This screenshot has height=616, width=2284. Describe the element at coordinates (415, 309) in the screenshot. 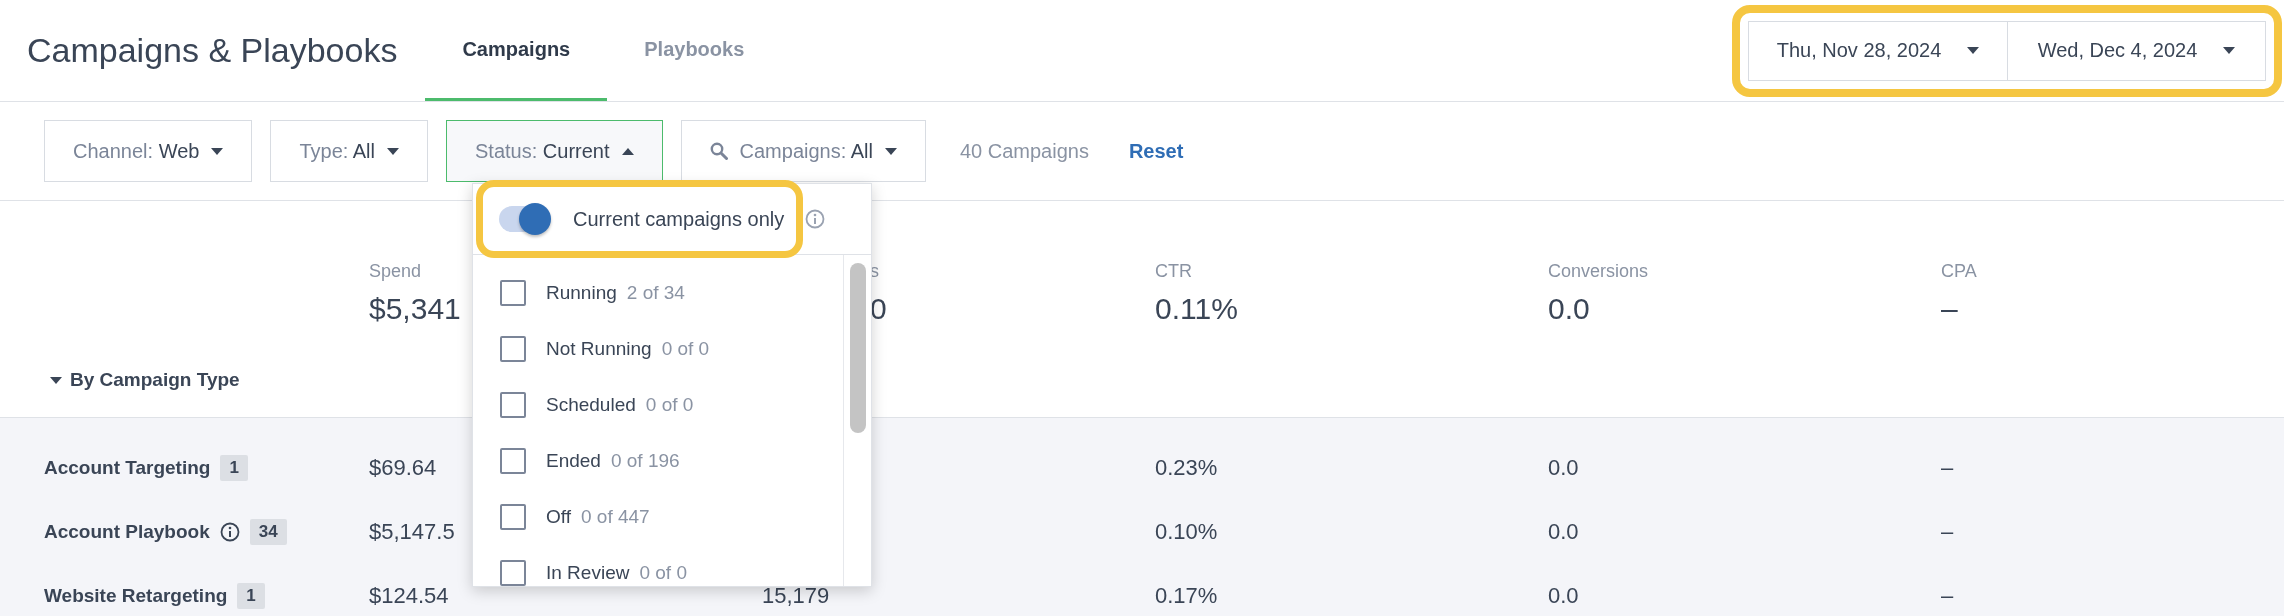

I see `metric-value: $5,341` at that location.